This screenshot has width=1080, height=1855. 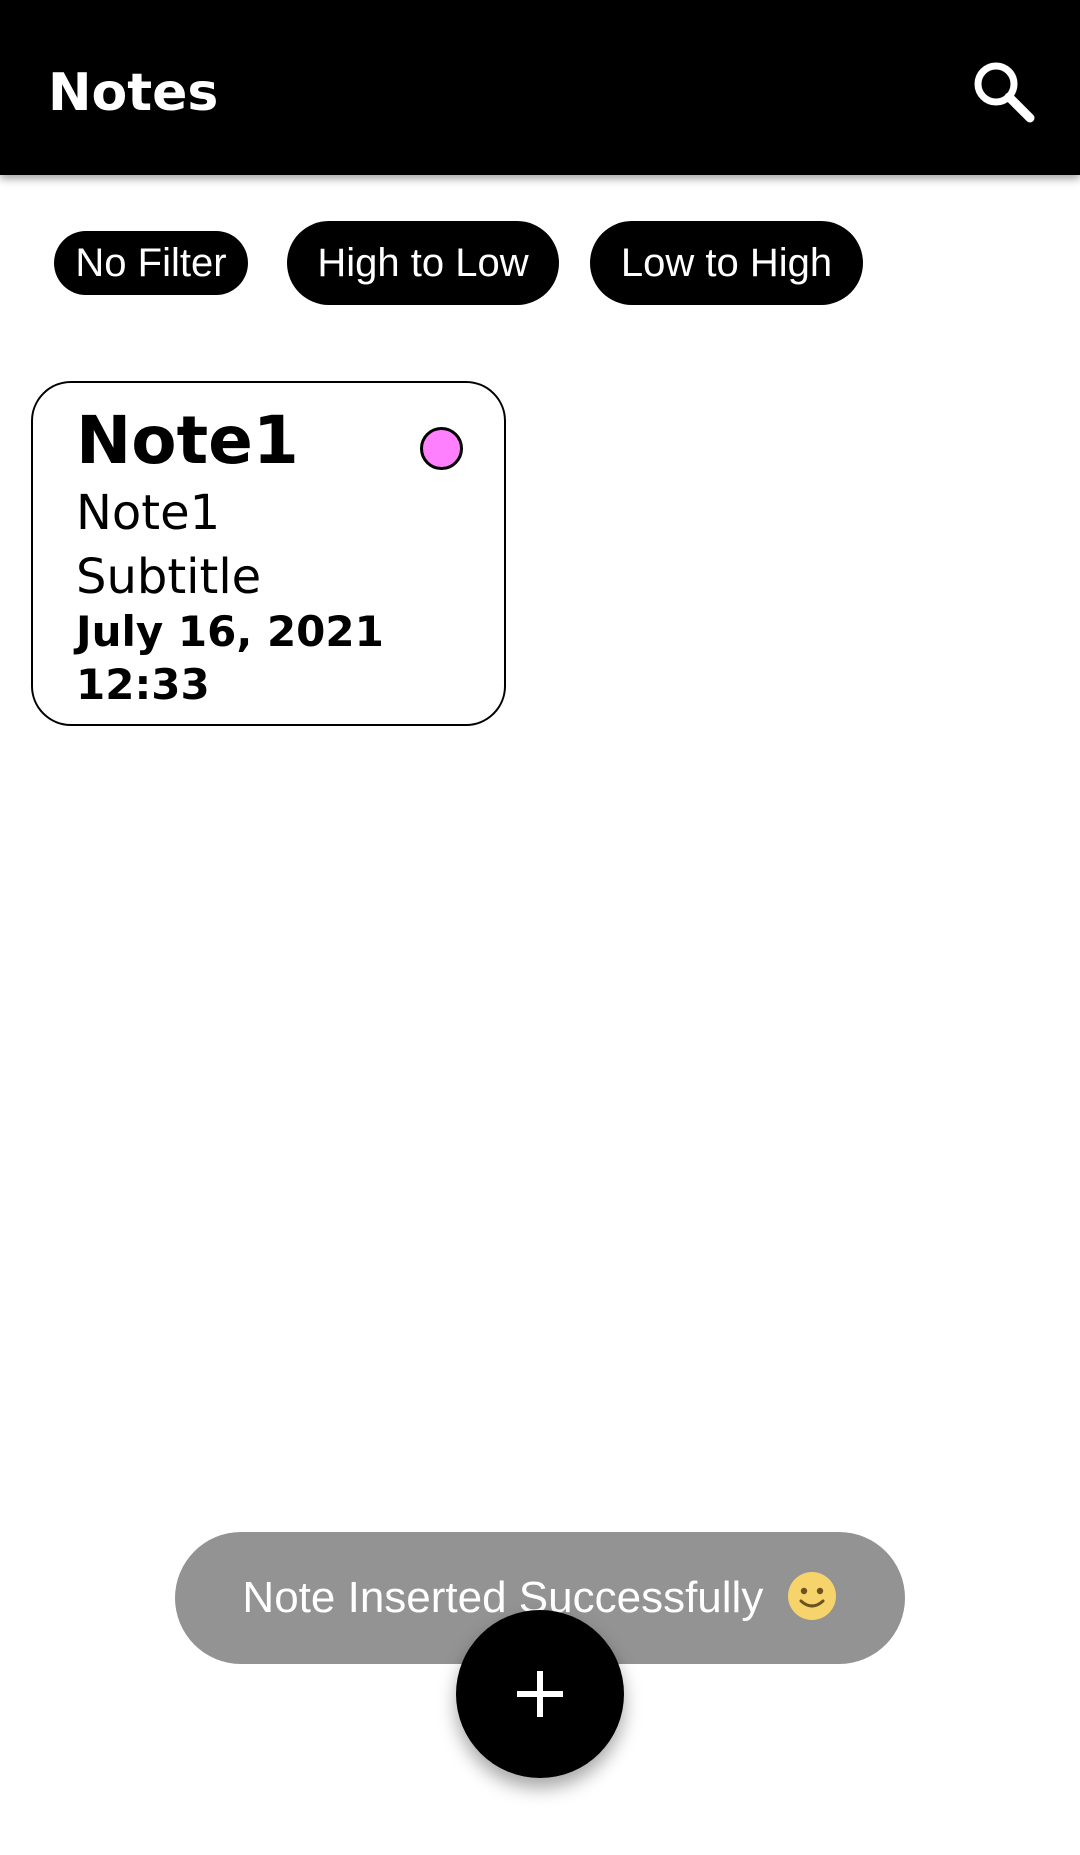 I want to click on note-datetime: July 16, 2021 12:33, so click(x=230, y=658).